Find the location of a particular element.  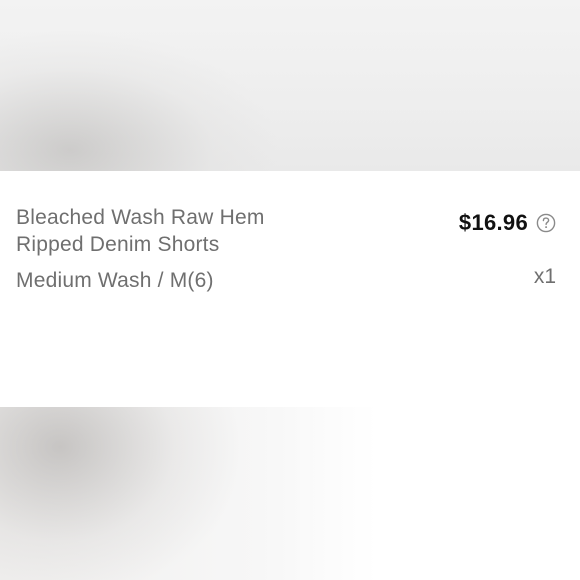

product-title-line-1: Bleached Wash Raw Hem is located at coordinates (140, 217).